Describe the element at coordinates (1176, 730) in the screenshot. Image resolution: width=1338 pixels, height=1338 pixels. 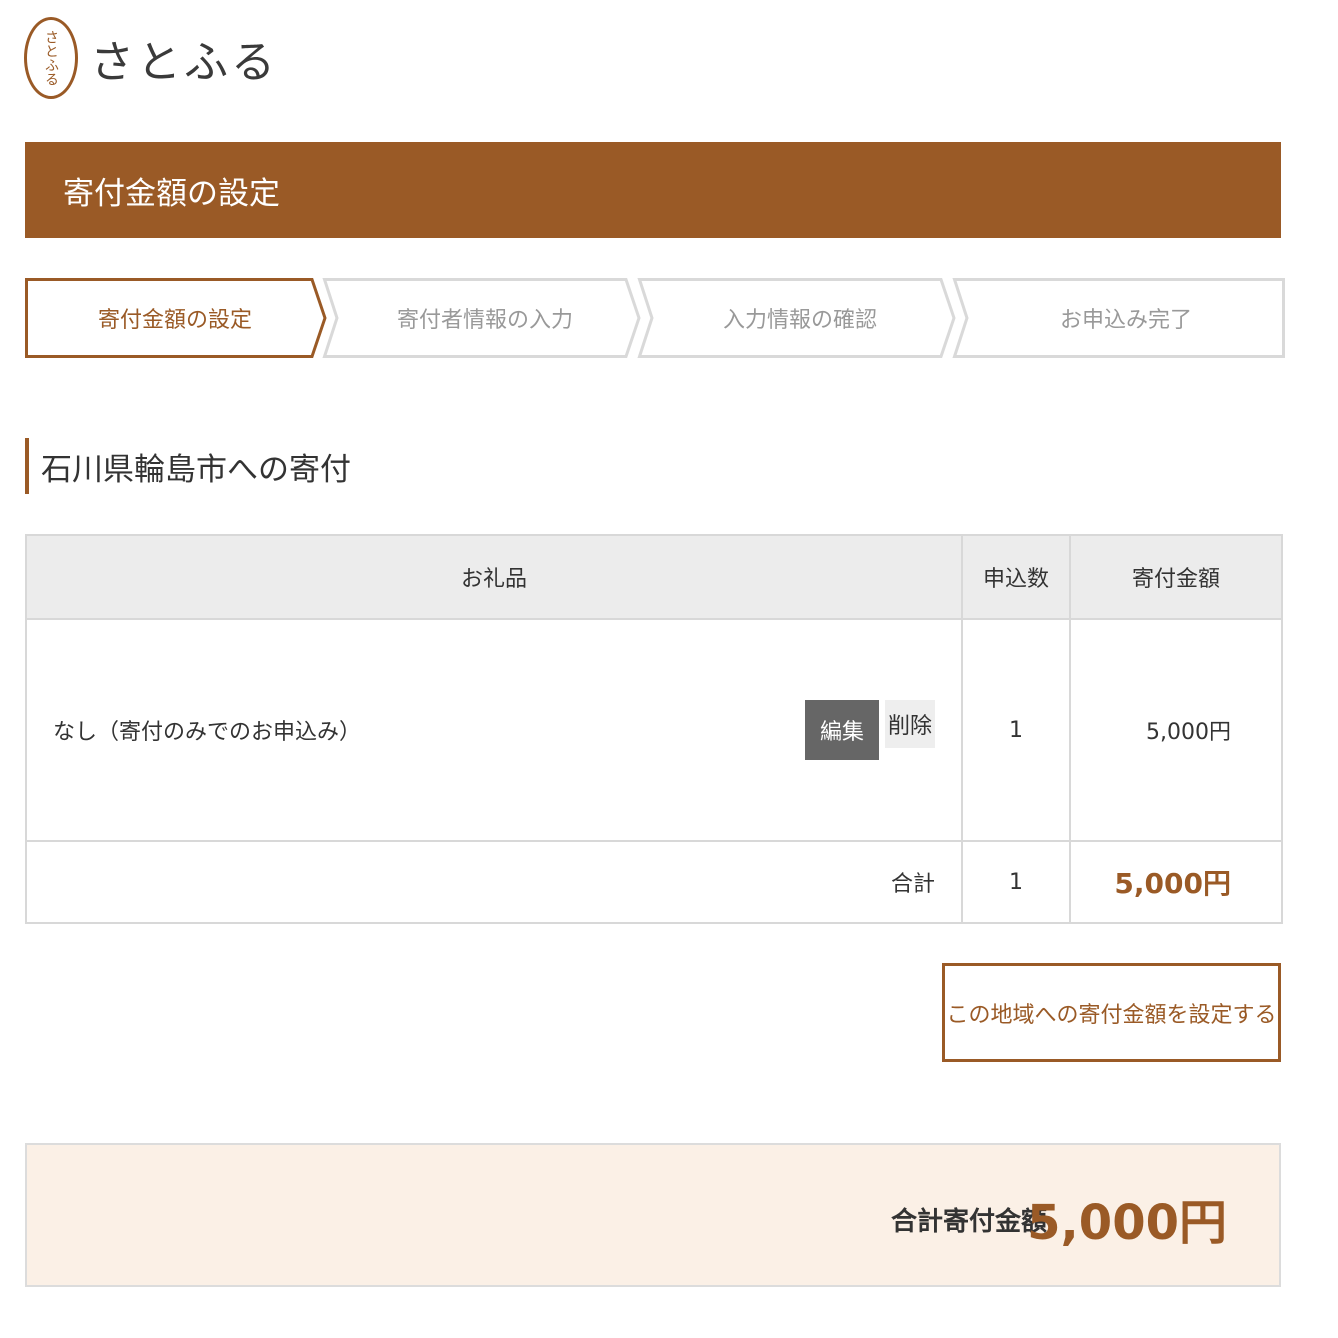
I see `amount-cell: 5,000円` at that location.